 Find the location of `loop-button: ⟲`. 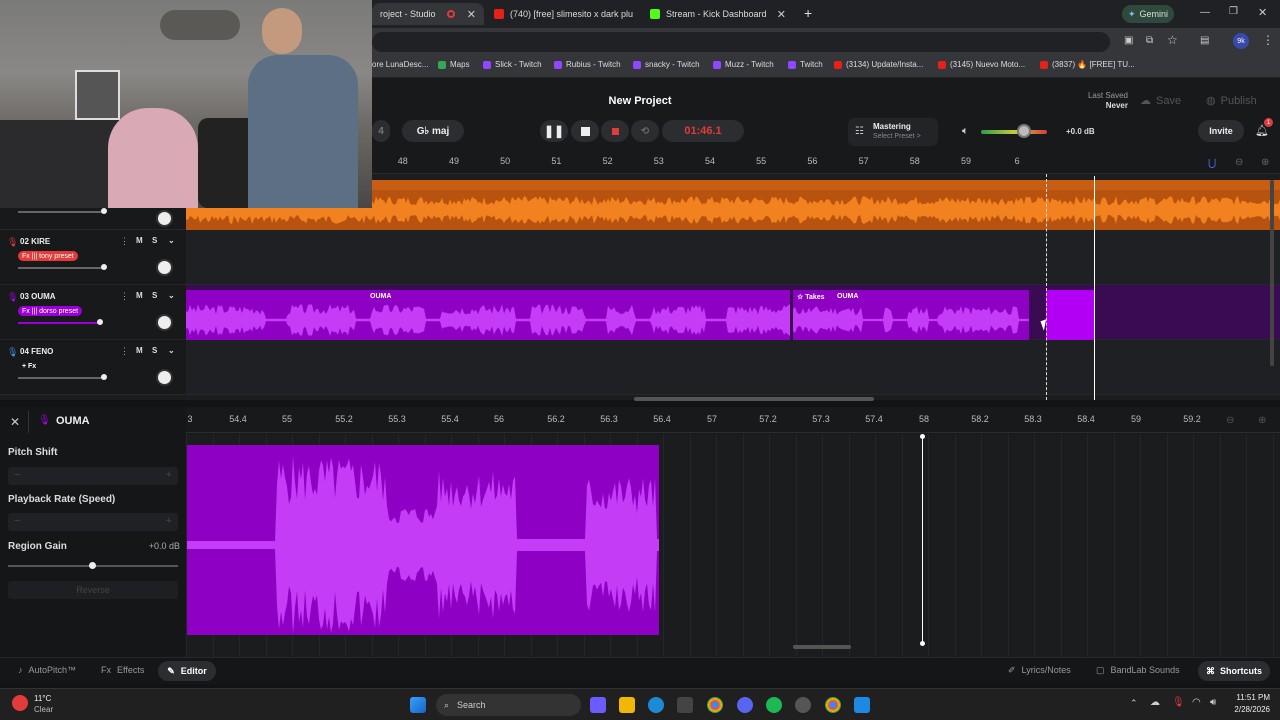

loop-button: ⟲ is located at coordinates (645, 131).